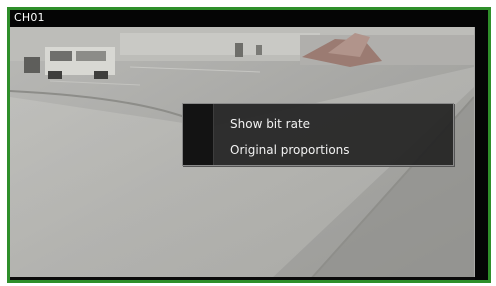  Describe the element at coordinates (270, 124) in the screenshot. I see `menu-item-show-bit-rate: Show bit rate` at that location.